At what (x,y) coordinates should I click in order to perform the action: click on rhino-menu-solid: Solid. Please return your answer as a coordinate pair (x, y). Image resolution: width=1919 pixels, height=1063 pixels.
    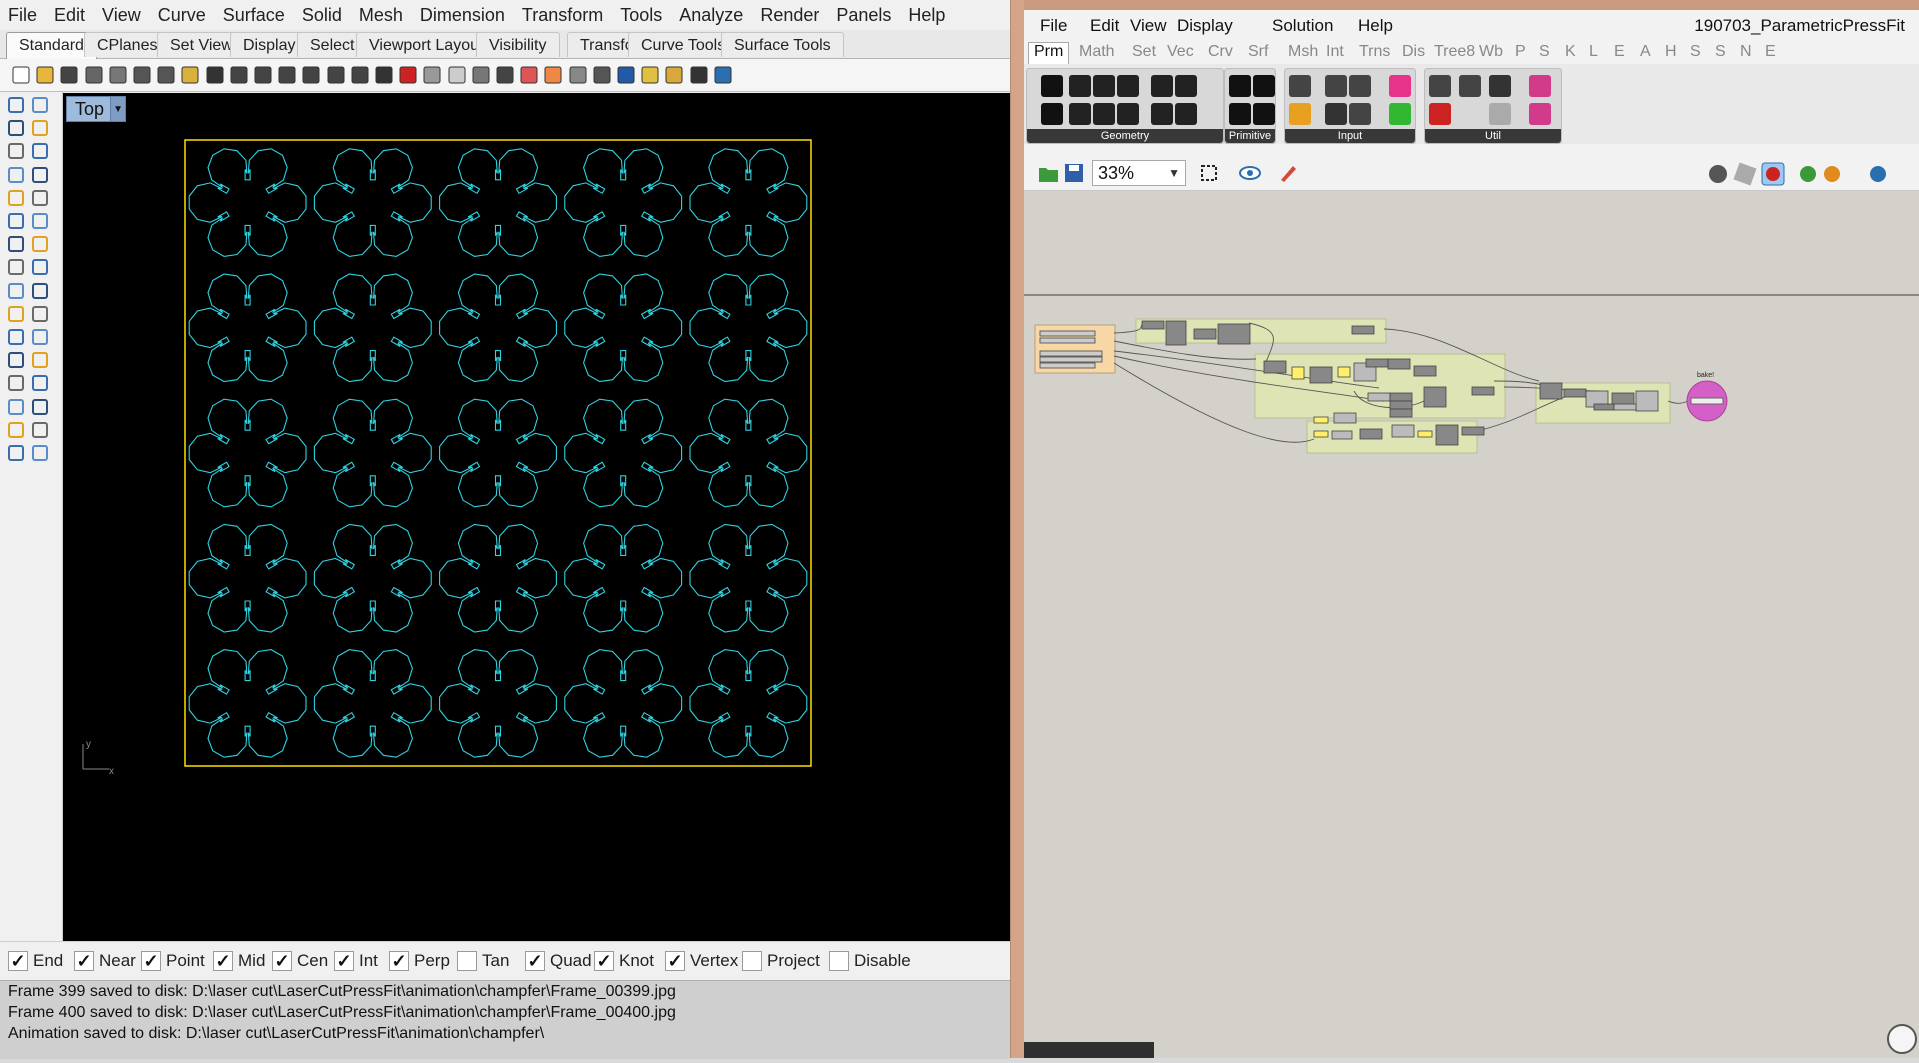
    Looking at the image, I should click on (322, 15).